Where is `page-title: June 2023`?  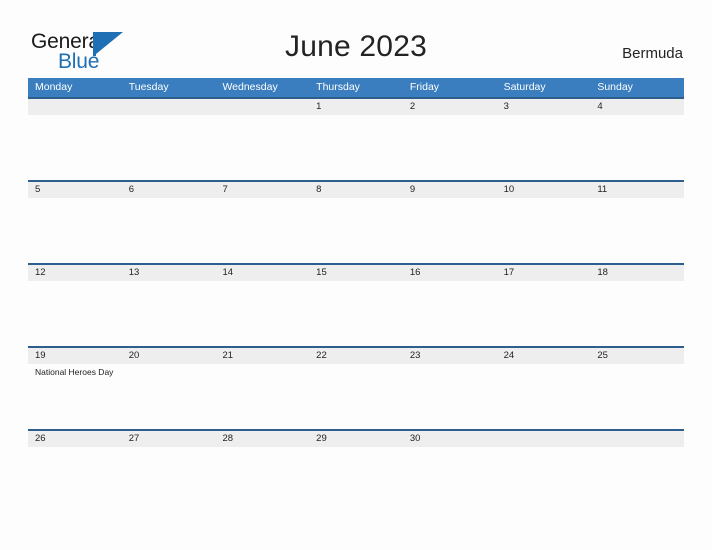
page-title: June 2023 is located at coordinates (356, 46).